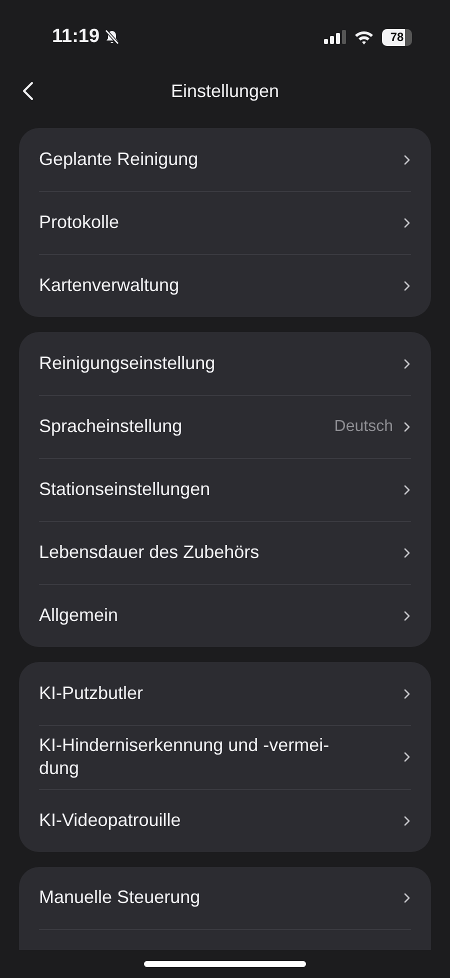 The width and height of the screenshot is (450, 978). Describe the element at coordinates (225, 426) in the screenshot. I see `settings-row: Spracheinstellung Deutsch` at that location.